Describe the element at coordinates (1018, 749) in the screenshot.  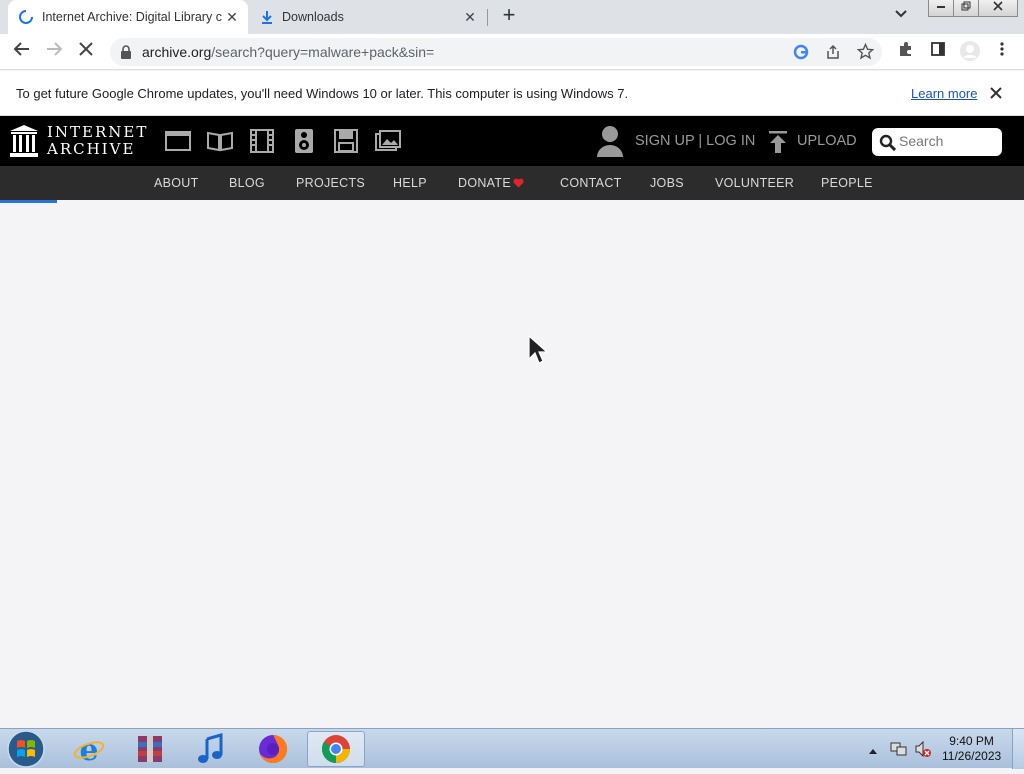
I see `show-desktop-button` at that location.